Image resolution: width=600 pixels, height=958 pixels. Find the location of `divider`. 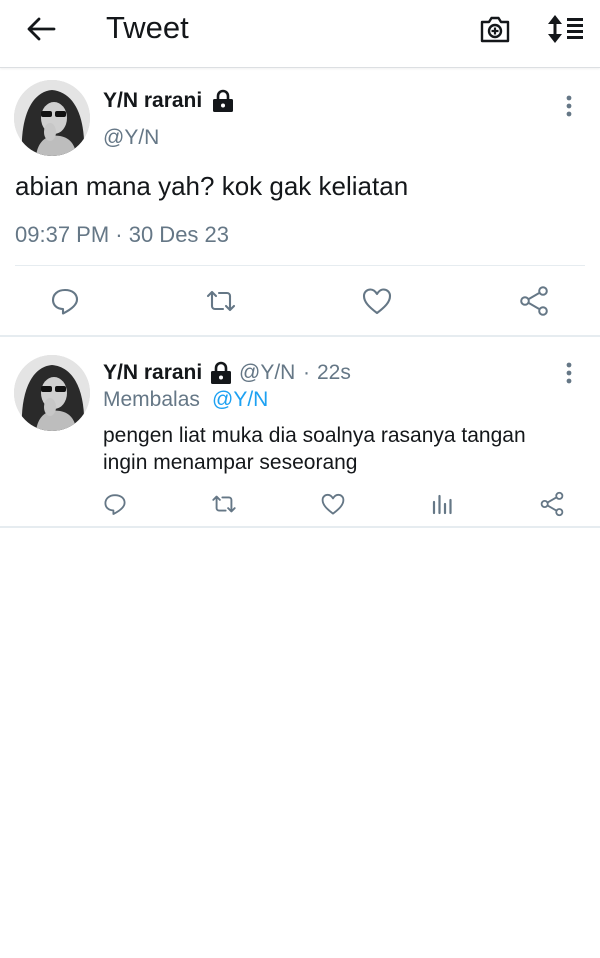

divider is located at coordinates (300, 265).